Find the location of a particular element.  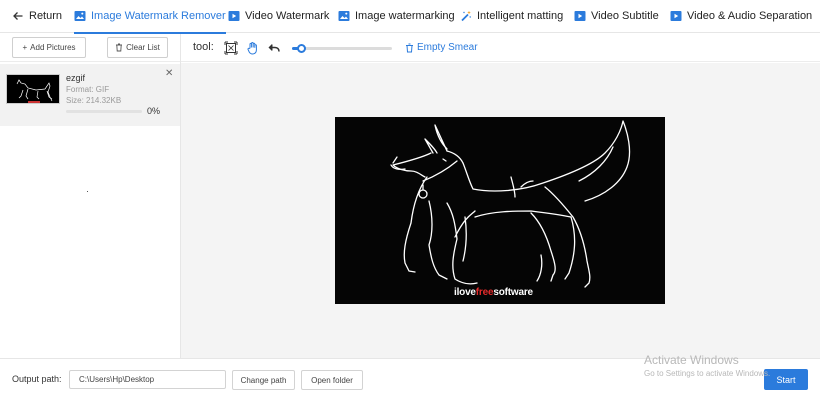

tab-label: Video Subtitle is located at coordinates (625, 16).